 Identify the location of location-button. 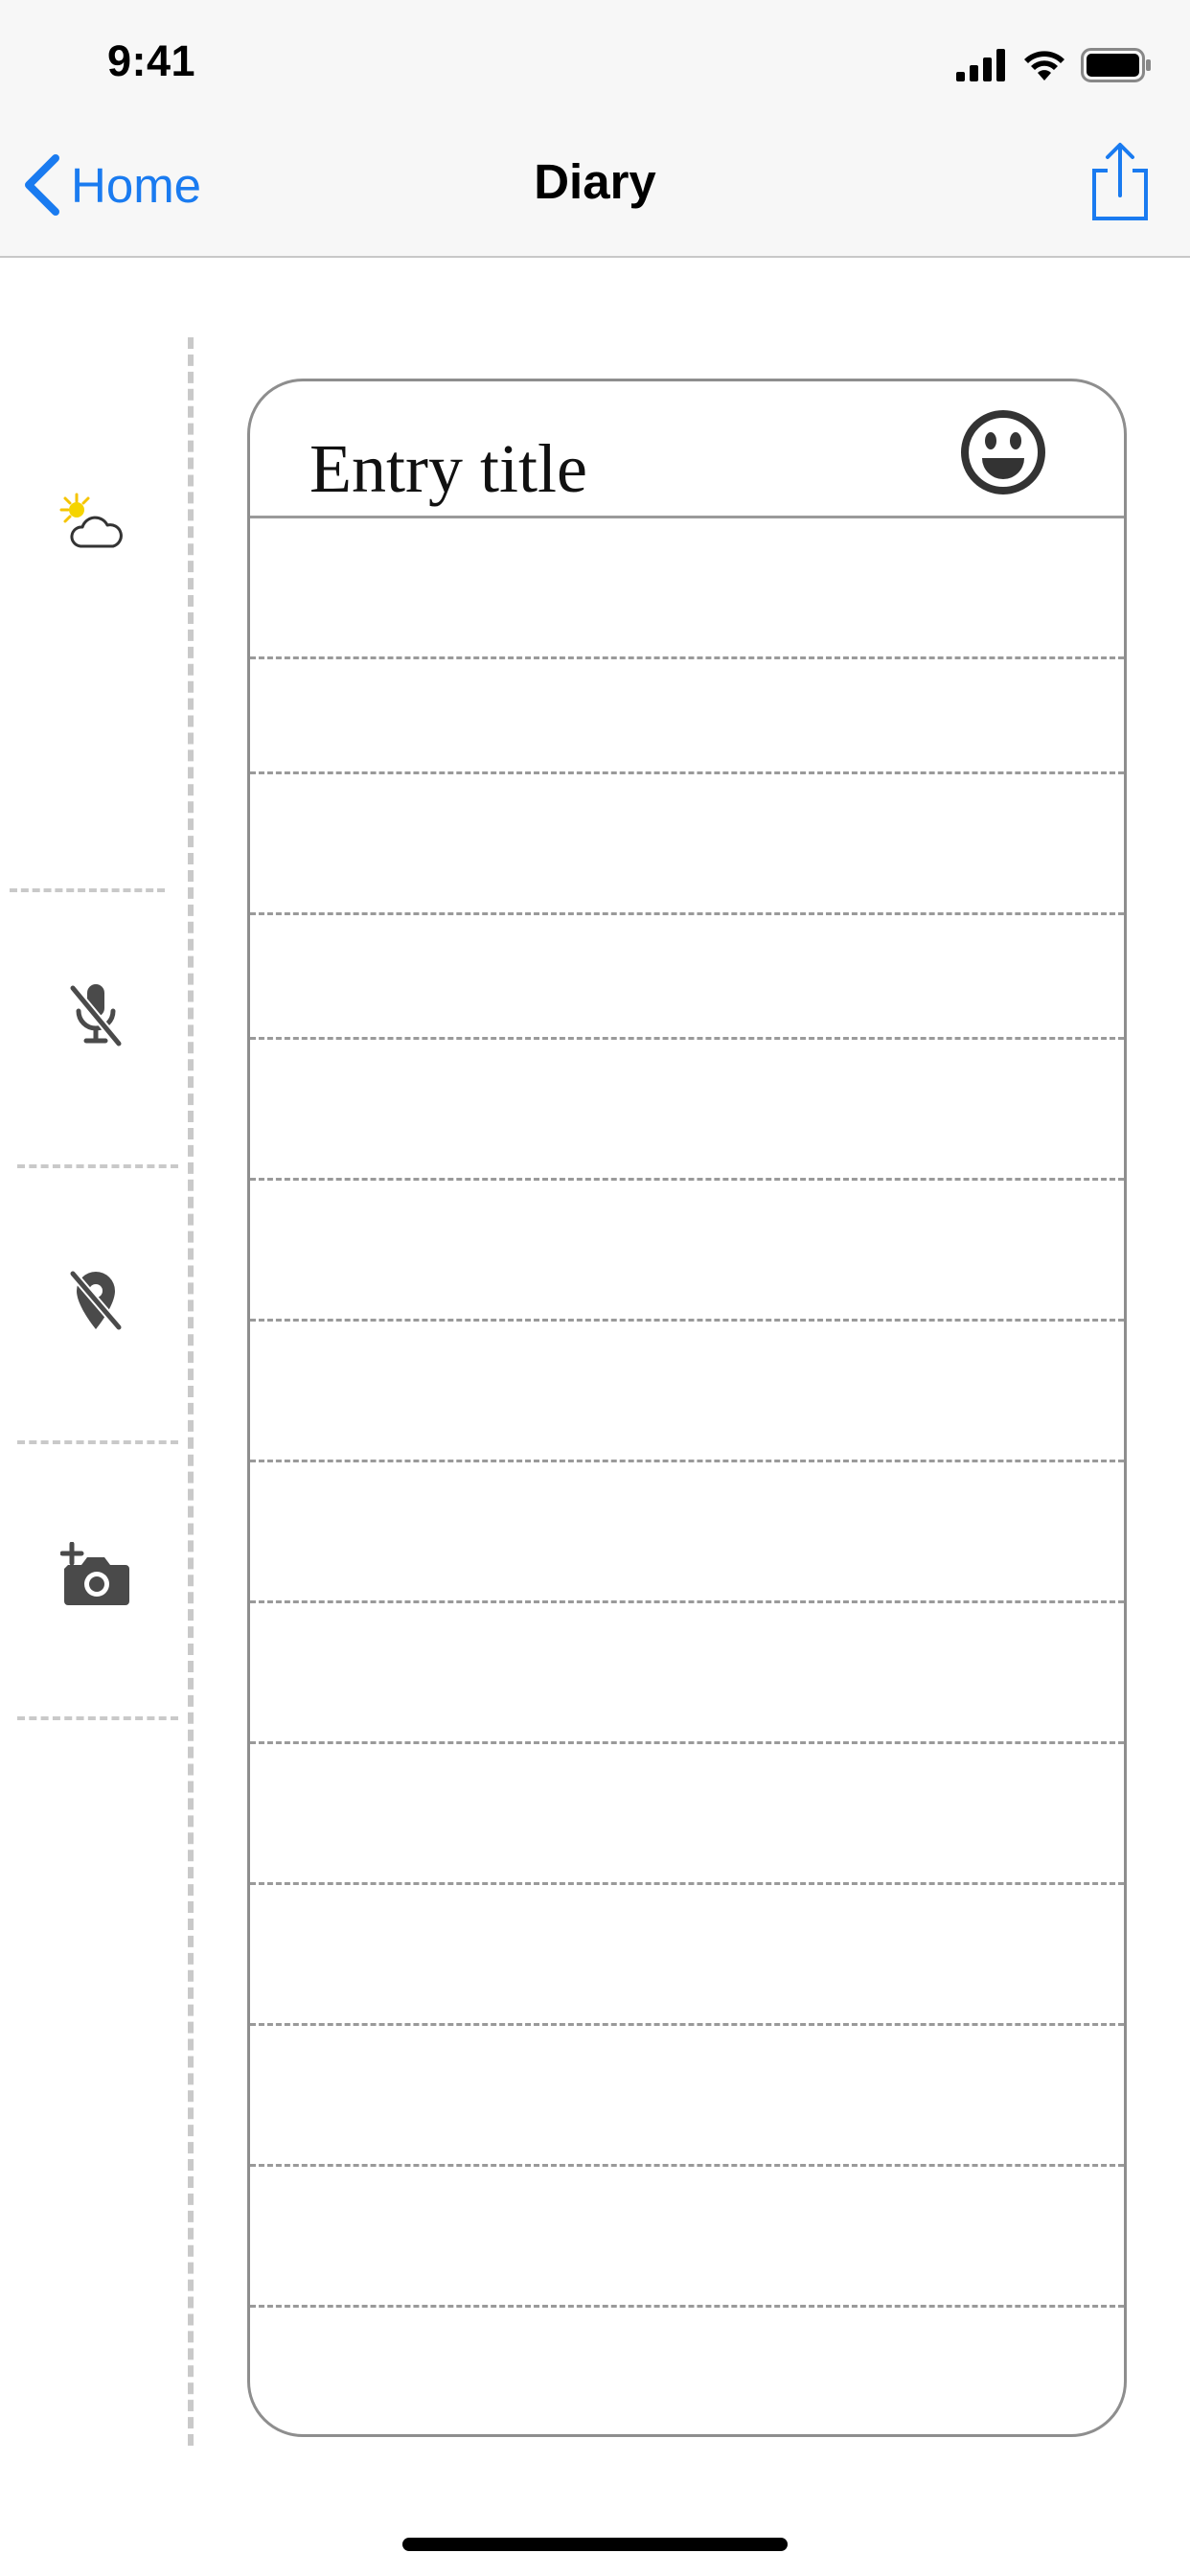
(95, 1301).